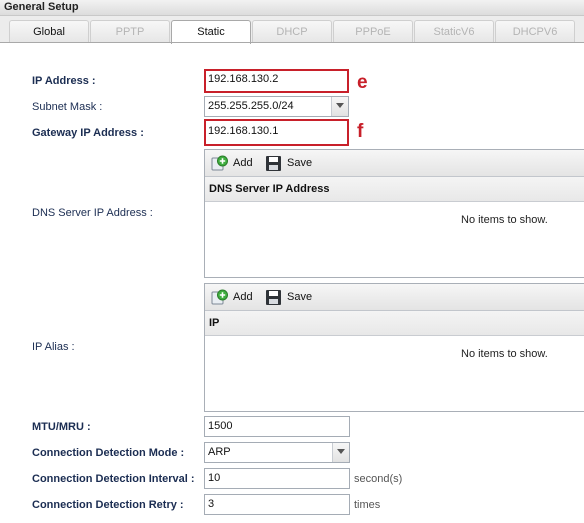 The height and width of the screenshot is (523, 584). Describe the element at coordinates (108, 453) in the screenshot. I see `detection-mode-label: Connection Detection Mode :` at that location.